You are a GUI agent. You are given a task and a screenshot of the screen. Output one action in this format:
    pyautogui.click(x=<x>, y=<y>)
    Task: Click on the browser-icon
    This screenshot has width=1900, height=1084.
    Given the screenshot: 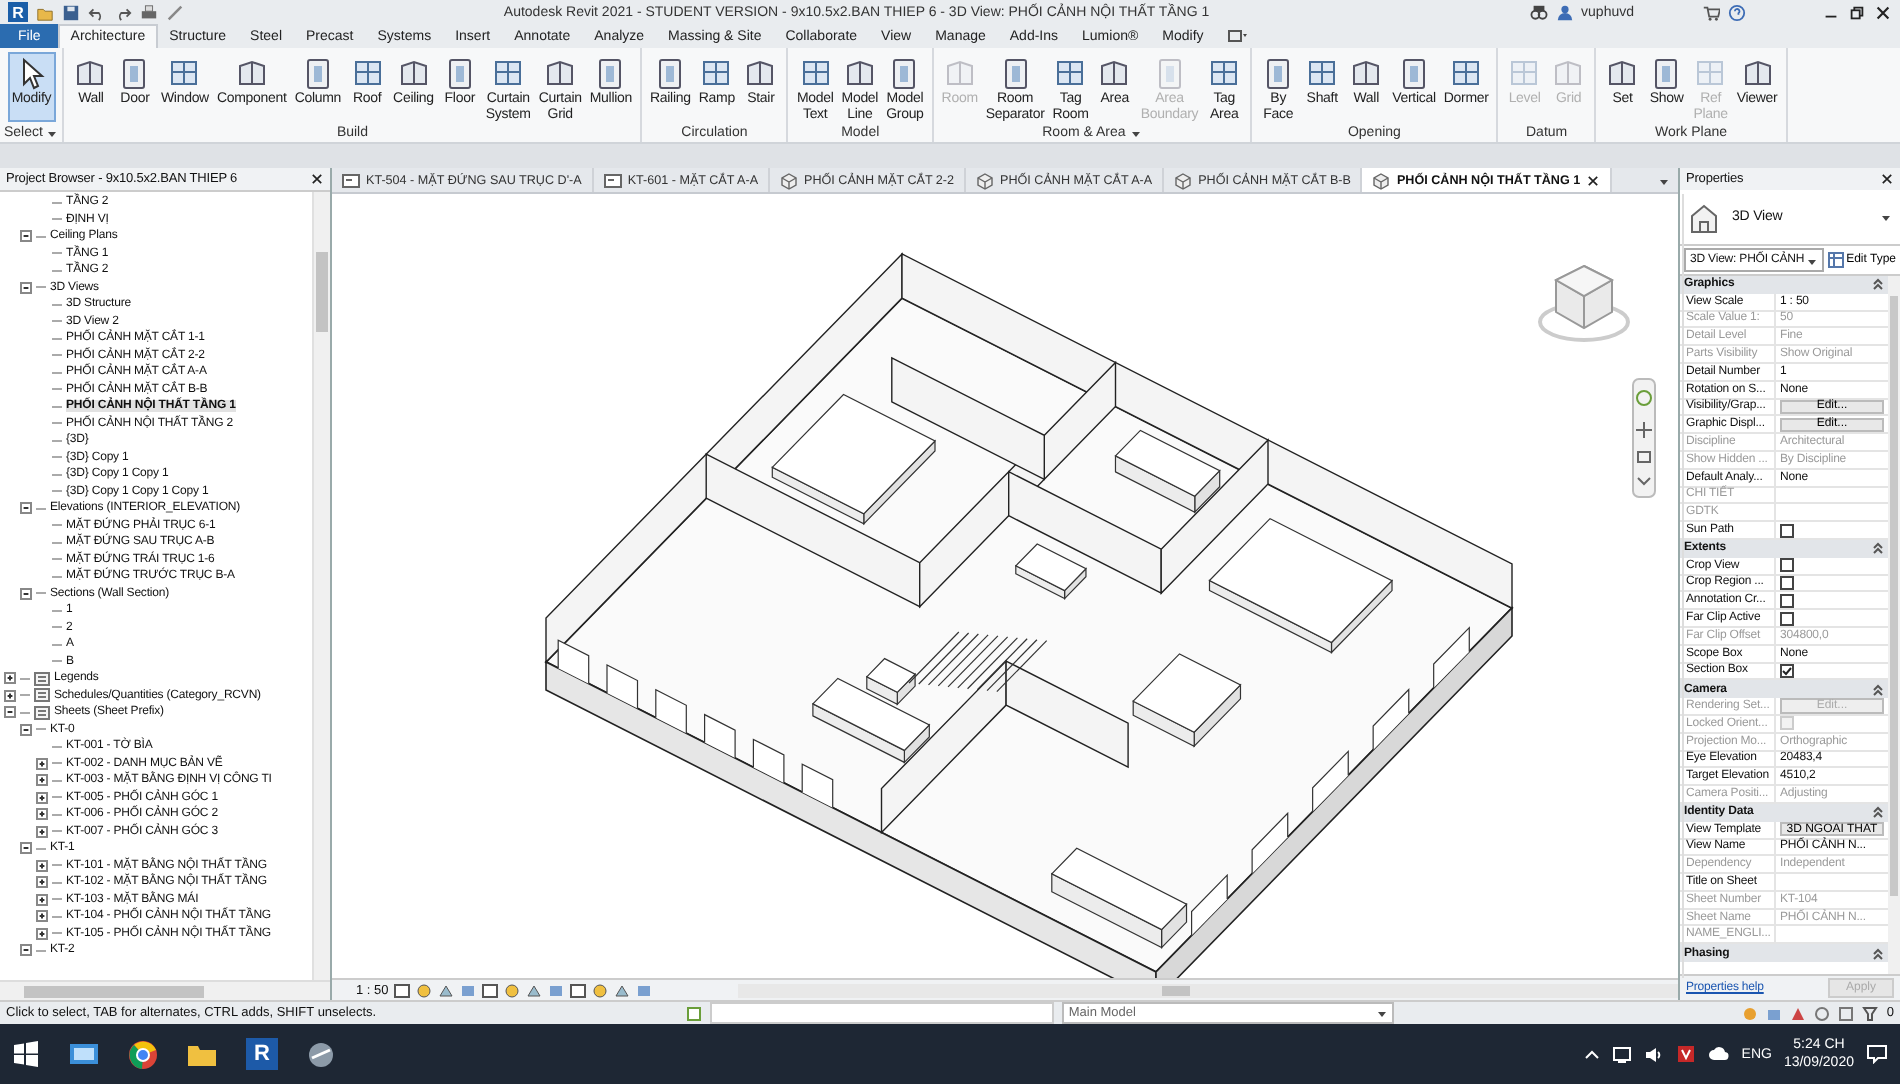 What is the action you would take?
    pyautogui.click(x=143, y=1054)
    